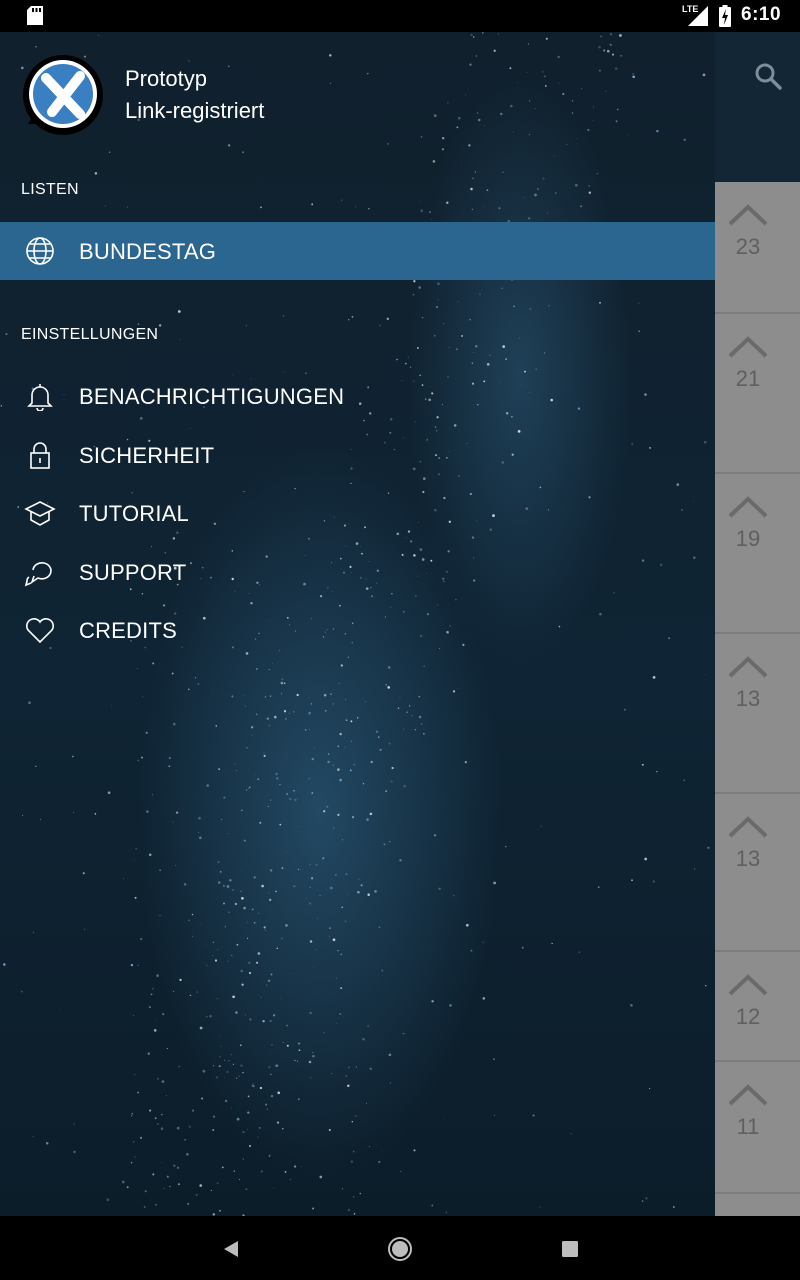  Describe the element at coordinates (35, 15) in the screenshot. I see `sd-card-icon` at that location.